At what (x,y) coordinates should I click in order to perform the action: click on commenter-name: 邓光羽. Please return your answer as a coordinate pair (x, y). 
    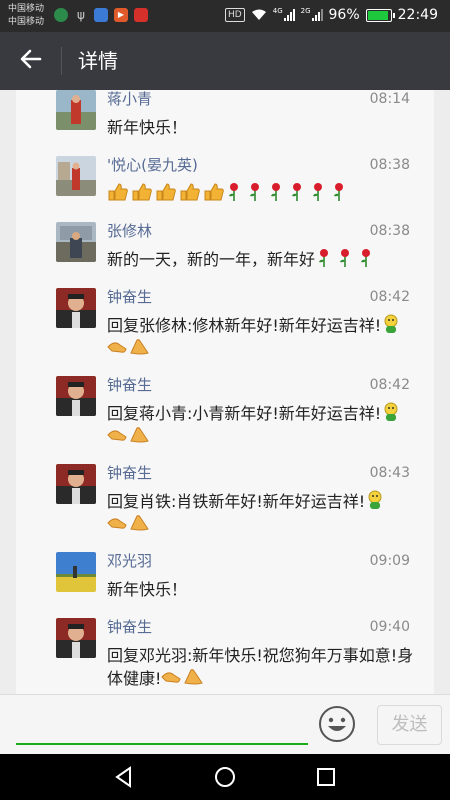
    Looking at the image, I should click on (129, 561).